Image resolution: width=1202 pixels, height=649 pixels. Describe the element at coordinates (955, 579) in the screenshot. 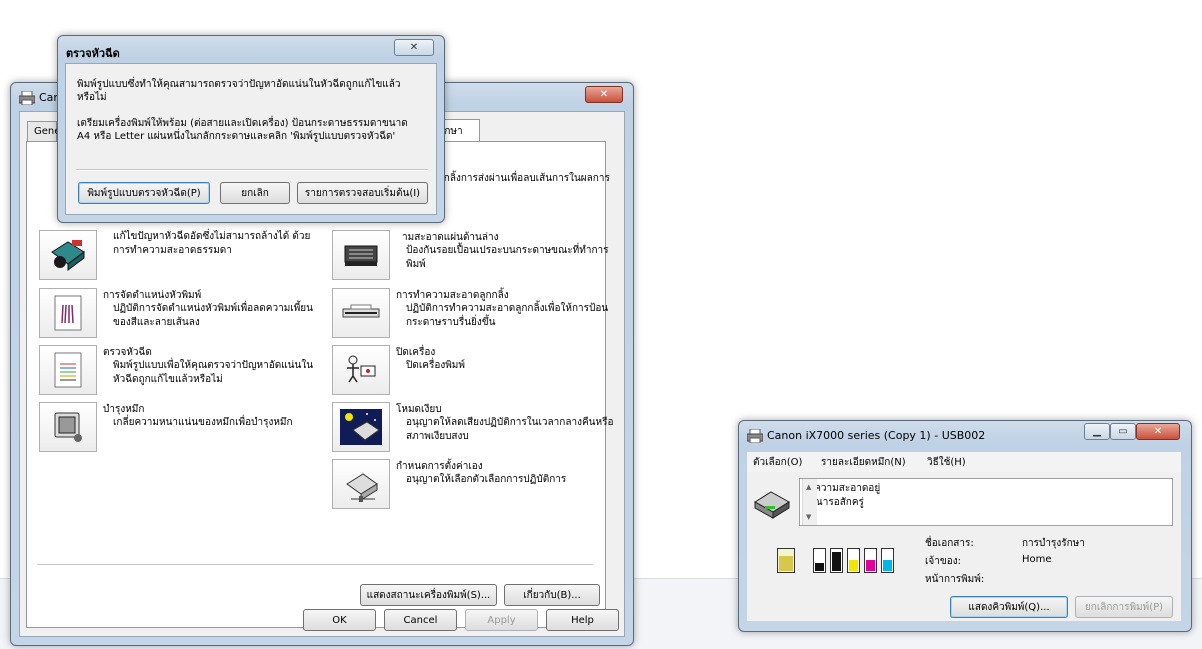

I see `printing-page-label: หน้าการพิมพ์:` at that location.